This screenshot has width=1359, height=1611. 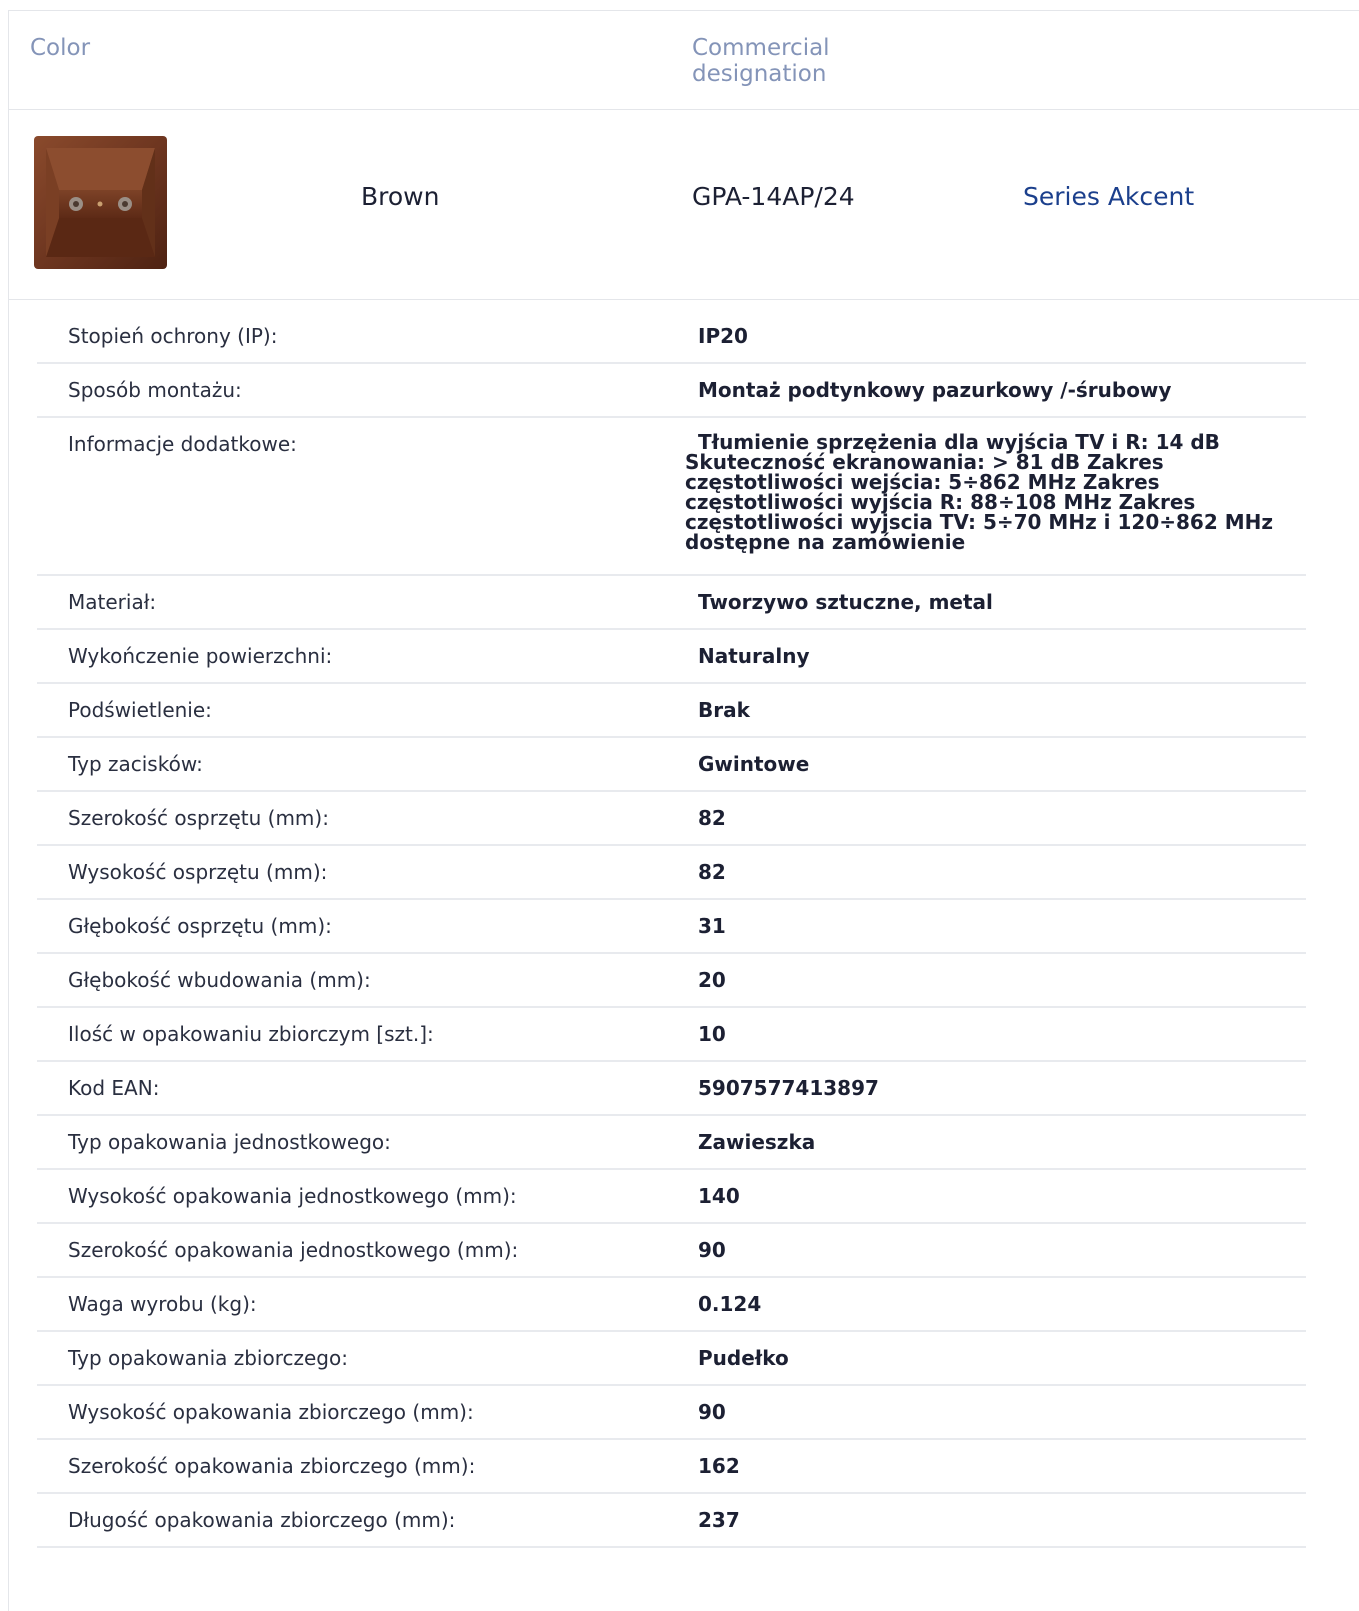 I want to click on spec-row: Długość opakowania zbiorczego (mm): 237, so click(x=671, y=1521).